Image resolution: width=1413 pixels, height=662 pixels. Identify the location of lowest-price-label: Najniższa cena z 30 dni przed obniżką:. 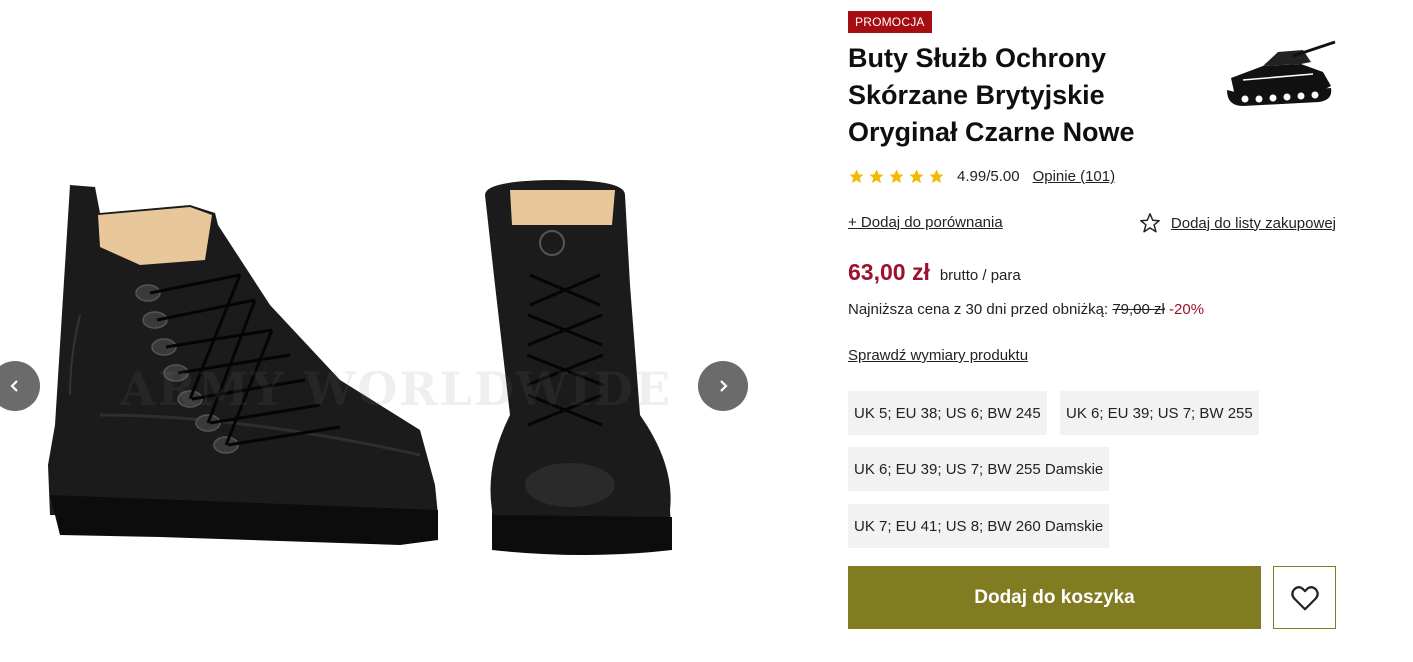
(978, 309).